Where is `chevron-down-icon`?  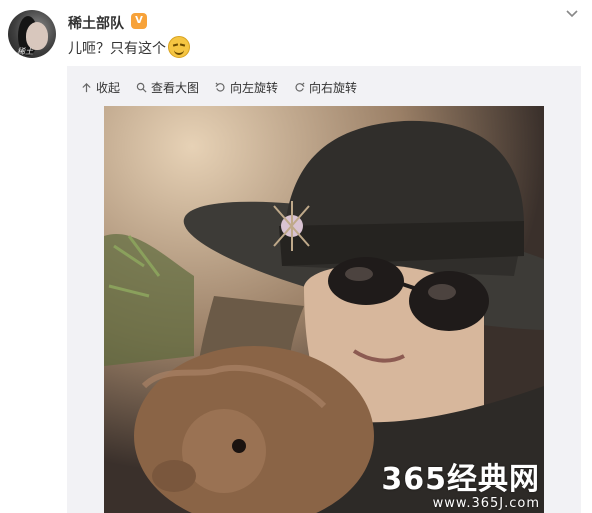 chevron-down-icon is located at coordinates (572, 14).